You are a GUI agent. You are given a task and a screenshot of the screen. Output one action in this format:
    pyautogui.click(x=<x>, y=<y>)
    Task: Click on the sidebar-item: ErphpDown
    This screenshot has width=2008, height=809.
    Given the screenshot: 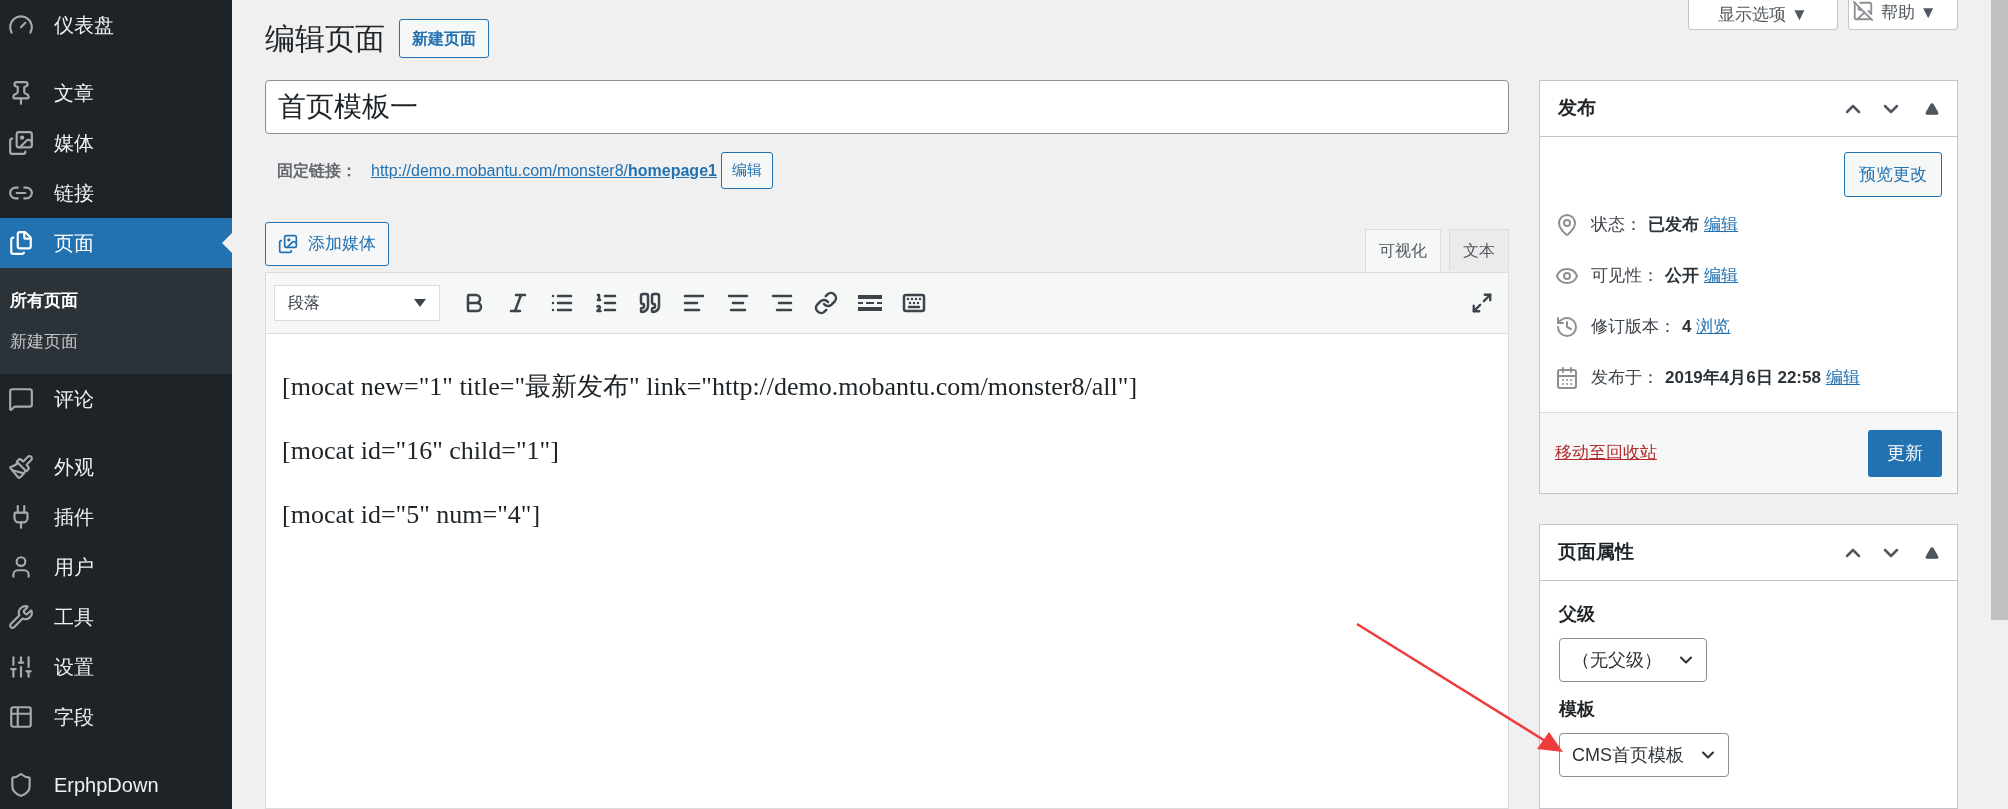 What is the action you would take?
    pyautogui.click(x=116, y=784)
    